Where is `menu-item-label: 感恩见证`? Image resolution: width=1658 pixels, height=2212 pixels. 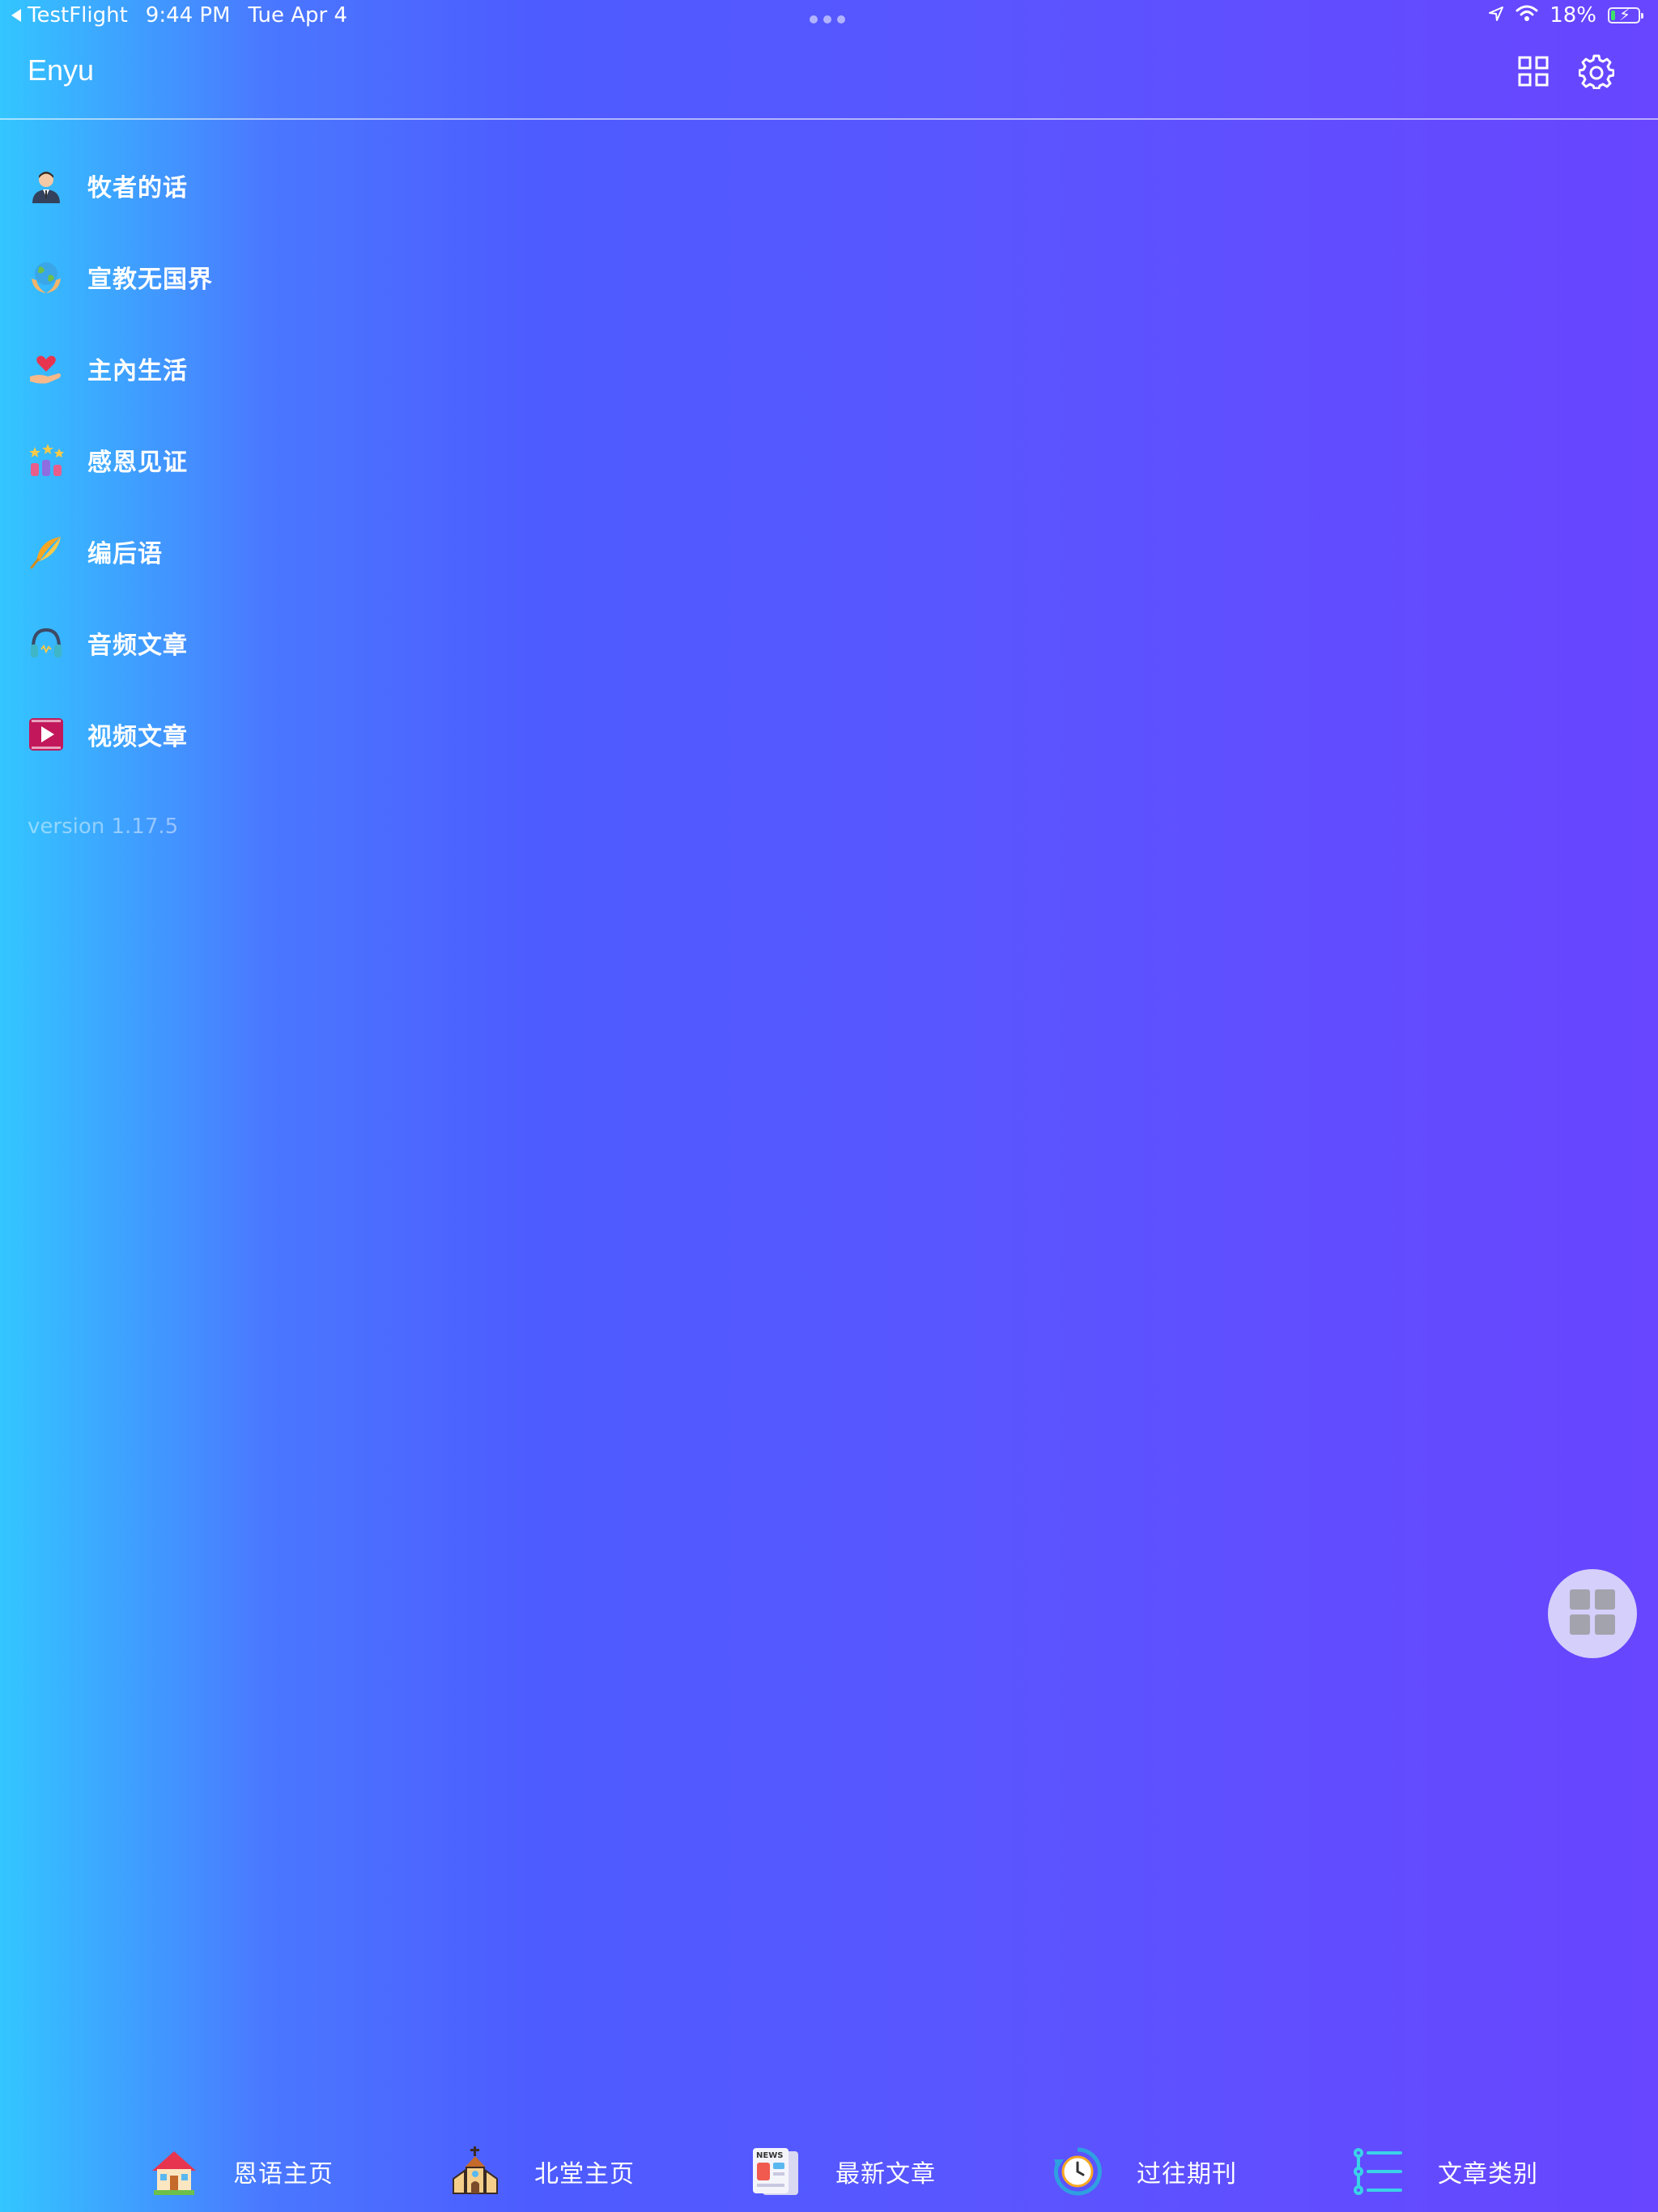
menu-item-label: 感恩见证 is located at coordinates (137, 463).